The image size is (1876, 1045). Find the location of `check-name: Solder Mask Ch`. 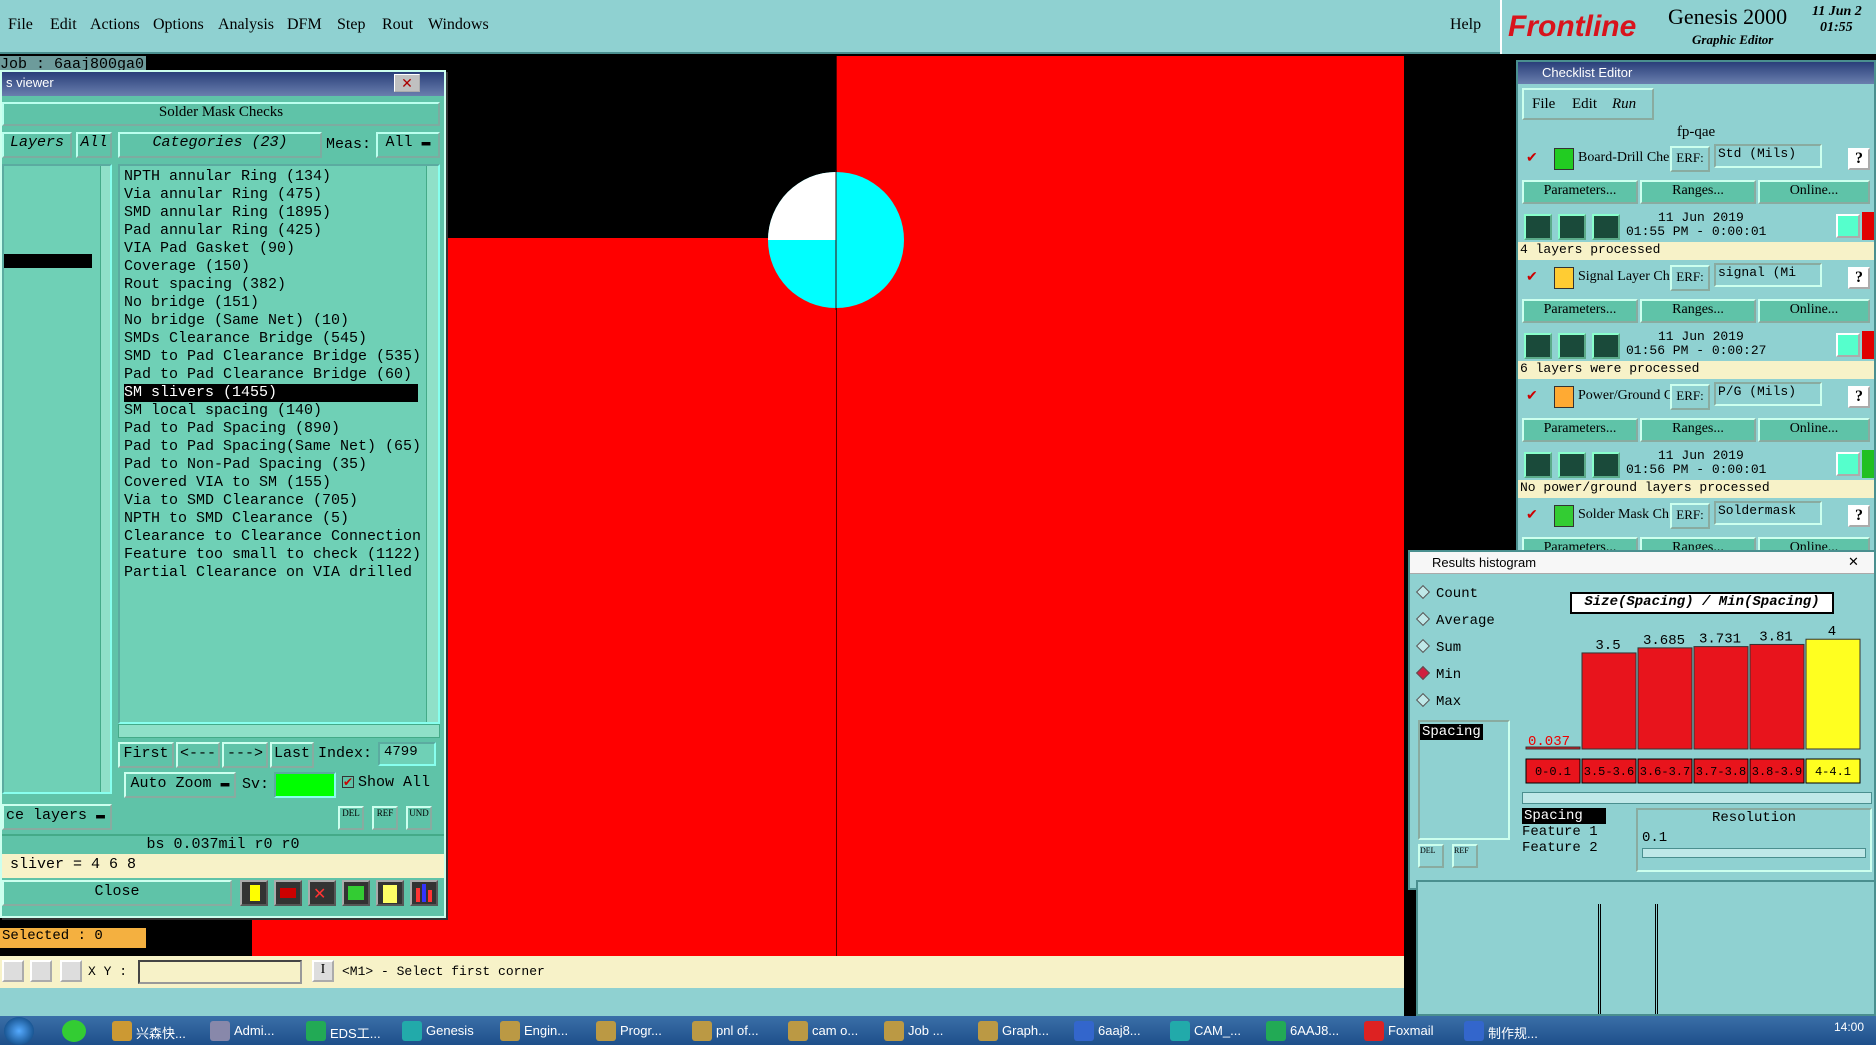

check-name: Solder Mask Ch is located at coordinates (1624, 515).